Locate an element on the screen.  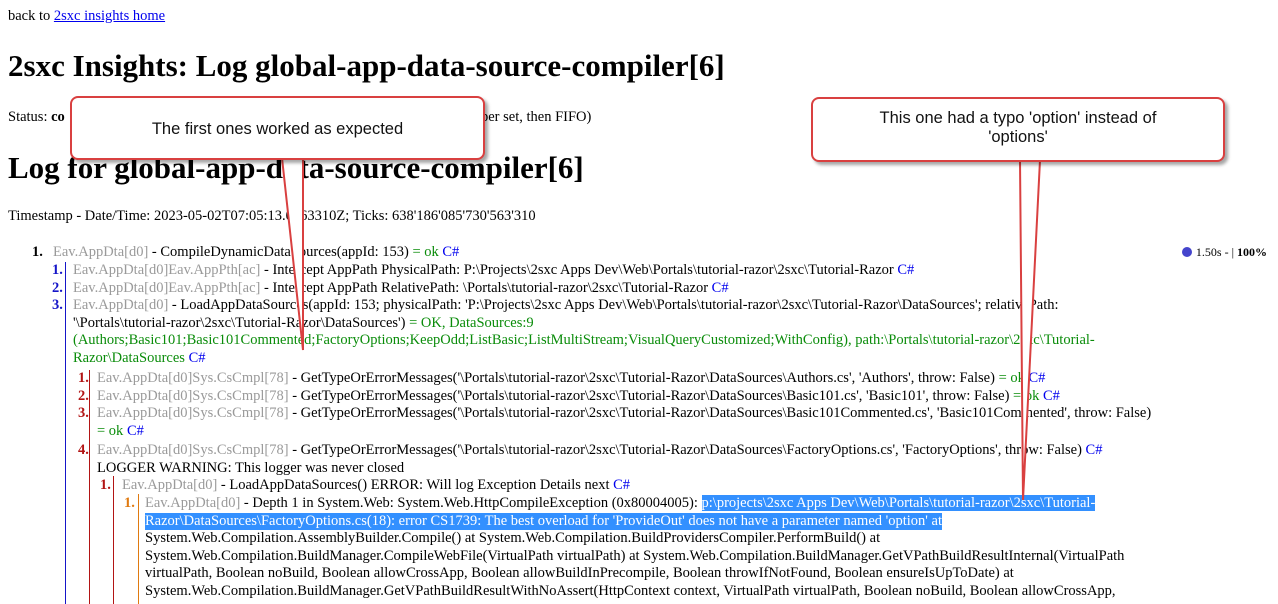
tree-line-level5 is located at coordinates (138, 549).